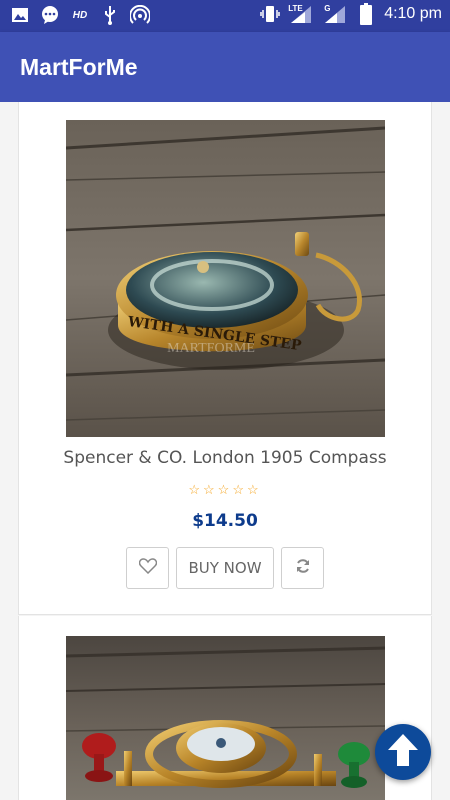 The image size is (450, 800). I want to click on g-signal-icon: G, so click(335, 14).